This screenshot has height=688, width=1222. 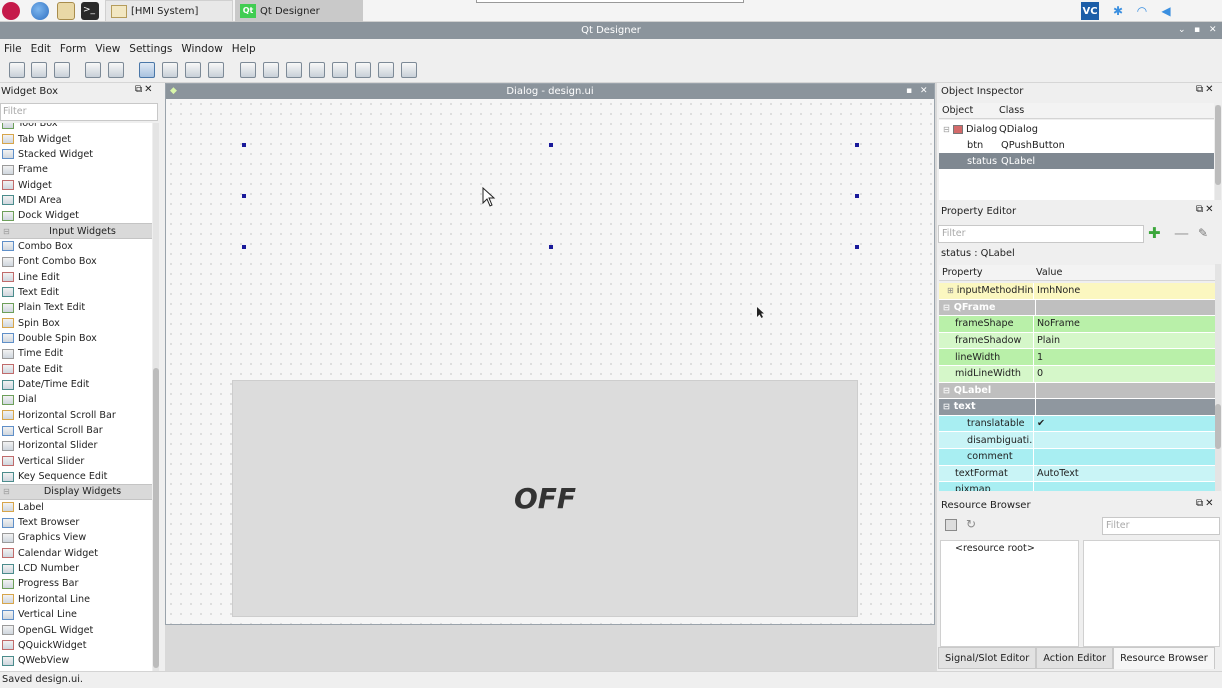 I want to click on form-window-close-icon: ✕, so click(x=924, y=91).